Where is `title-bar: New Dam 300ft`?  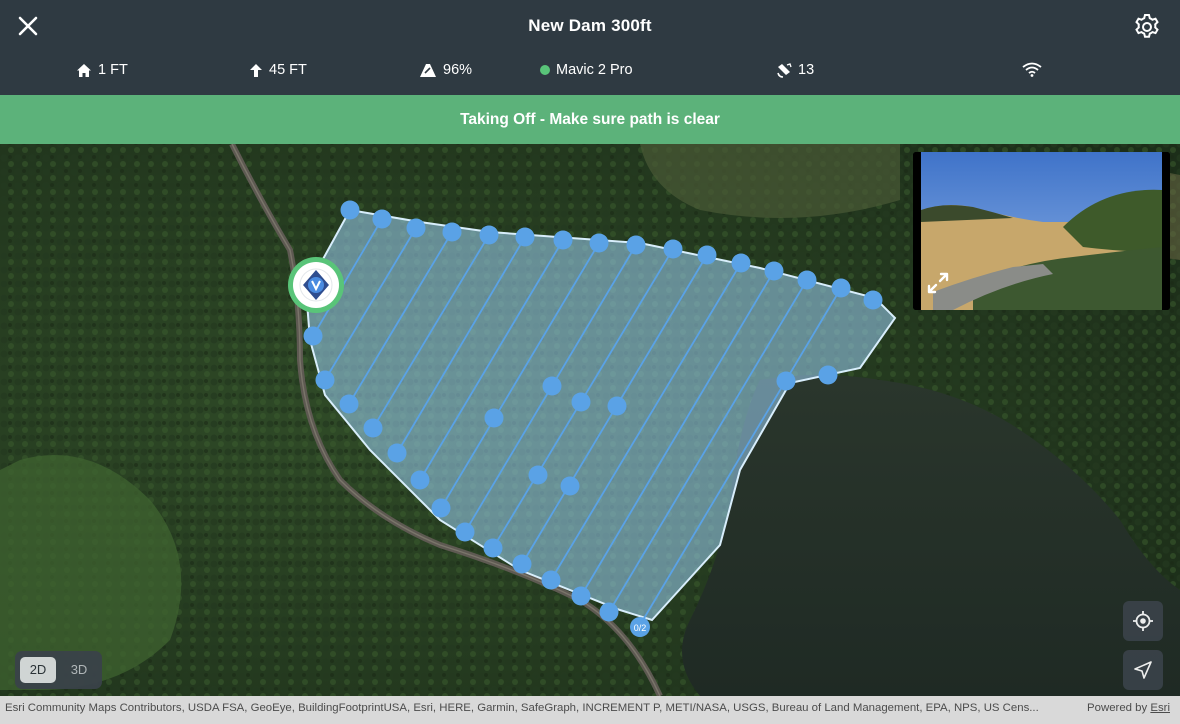 title-bar: New Dam 300ft is located at coordinates (590, 26).